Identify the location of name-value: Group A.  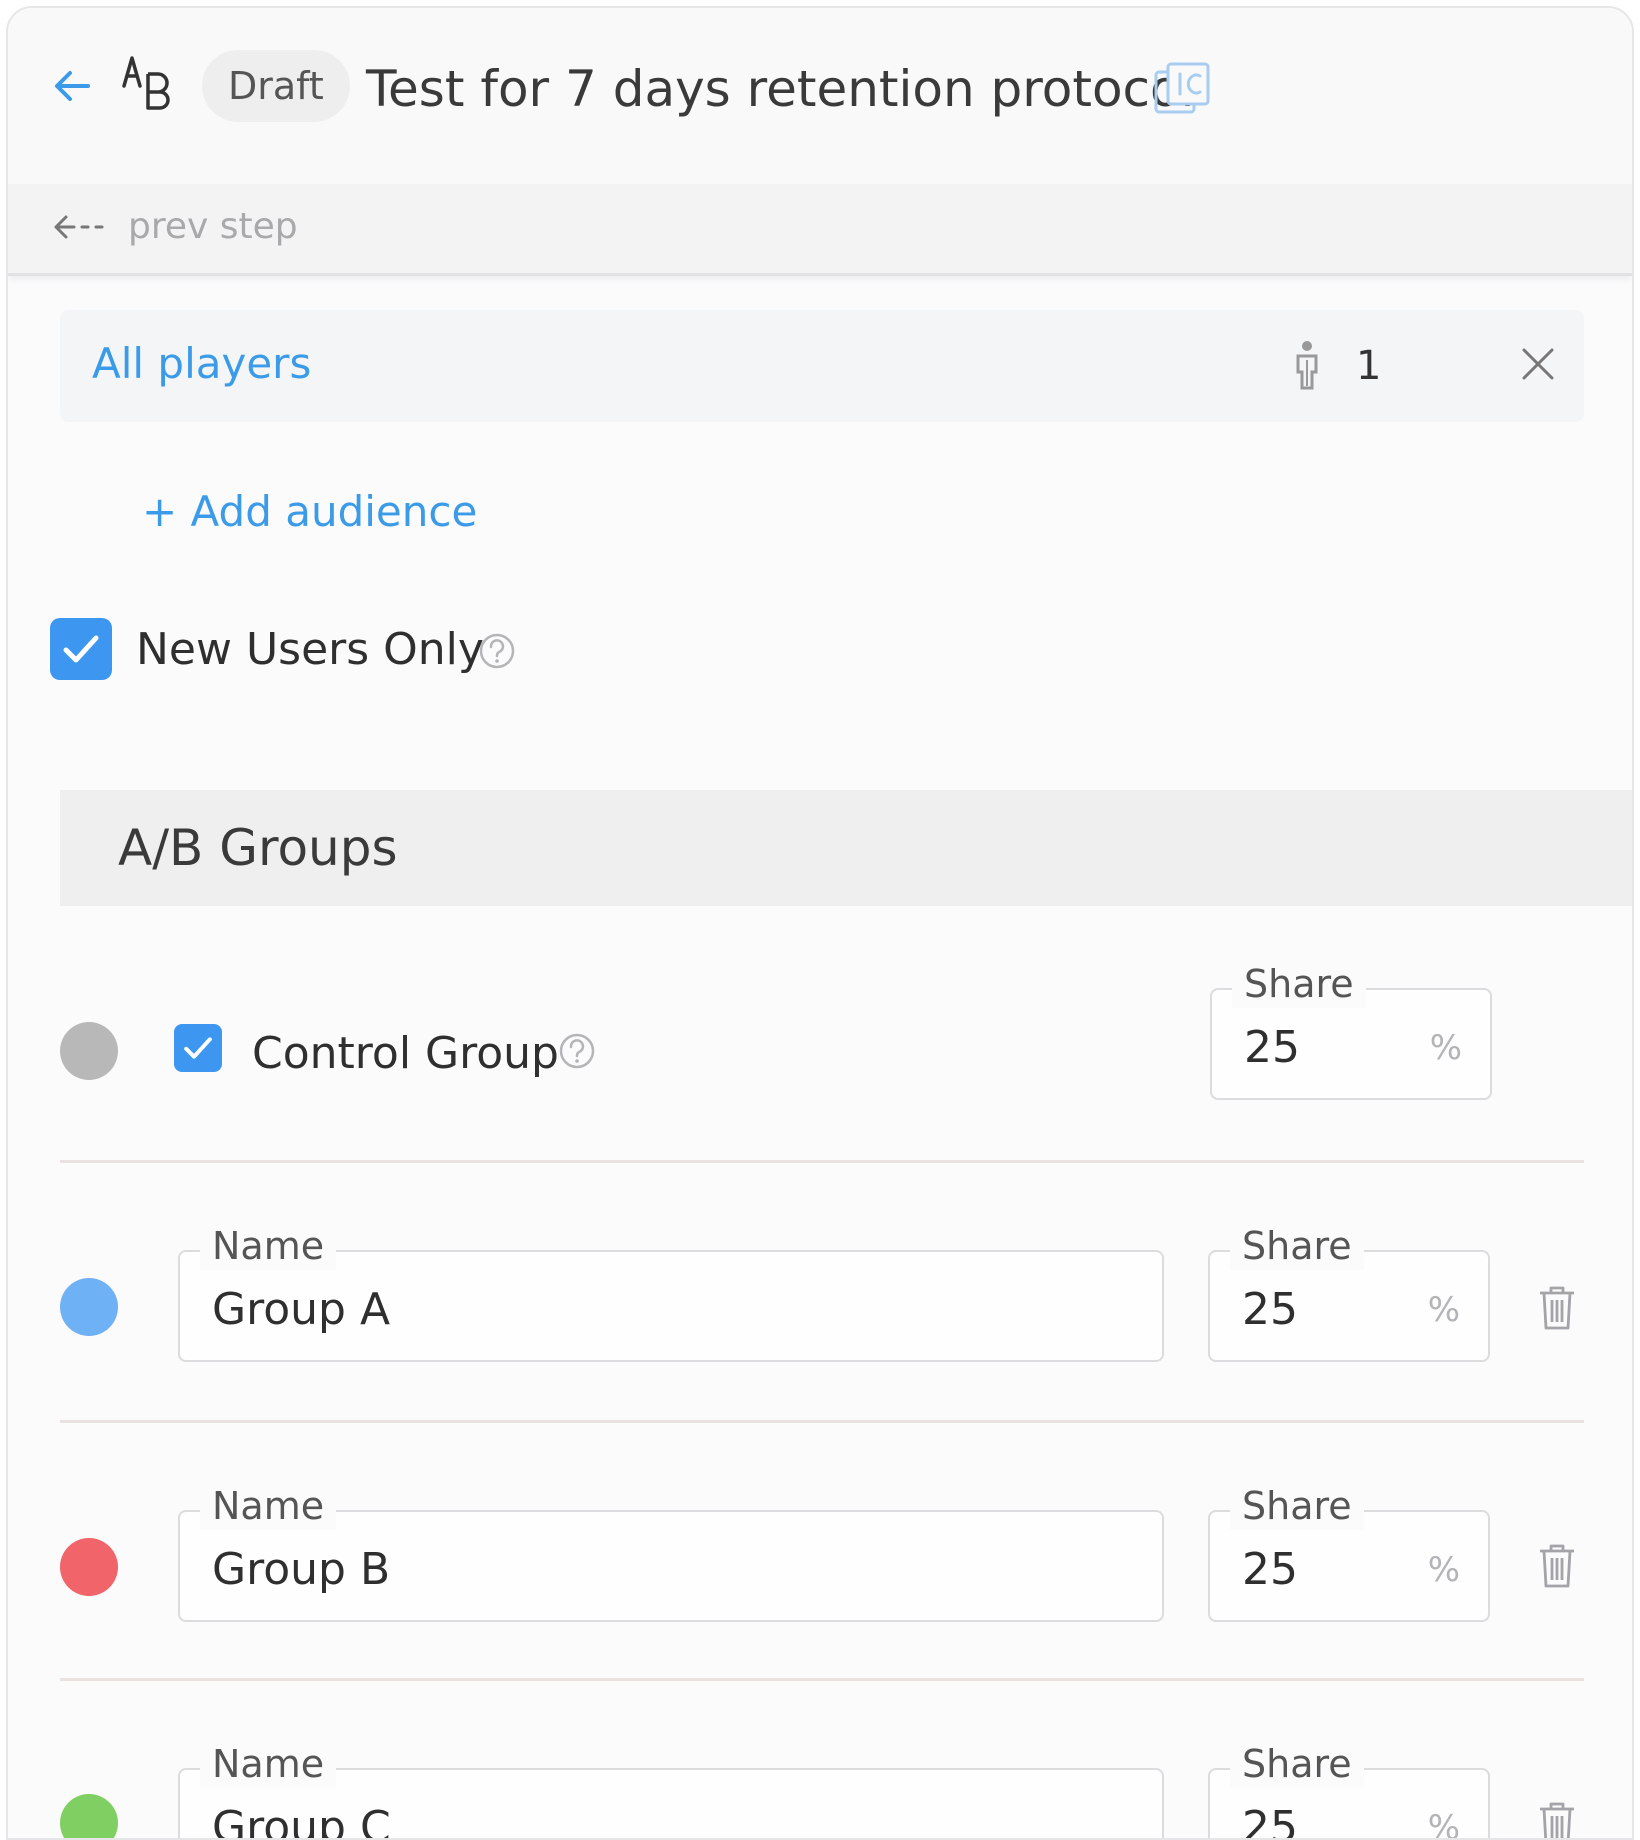
(301, 1309).